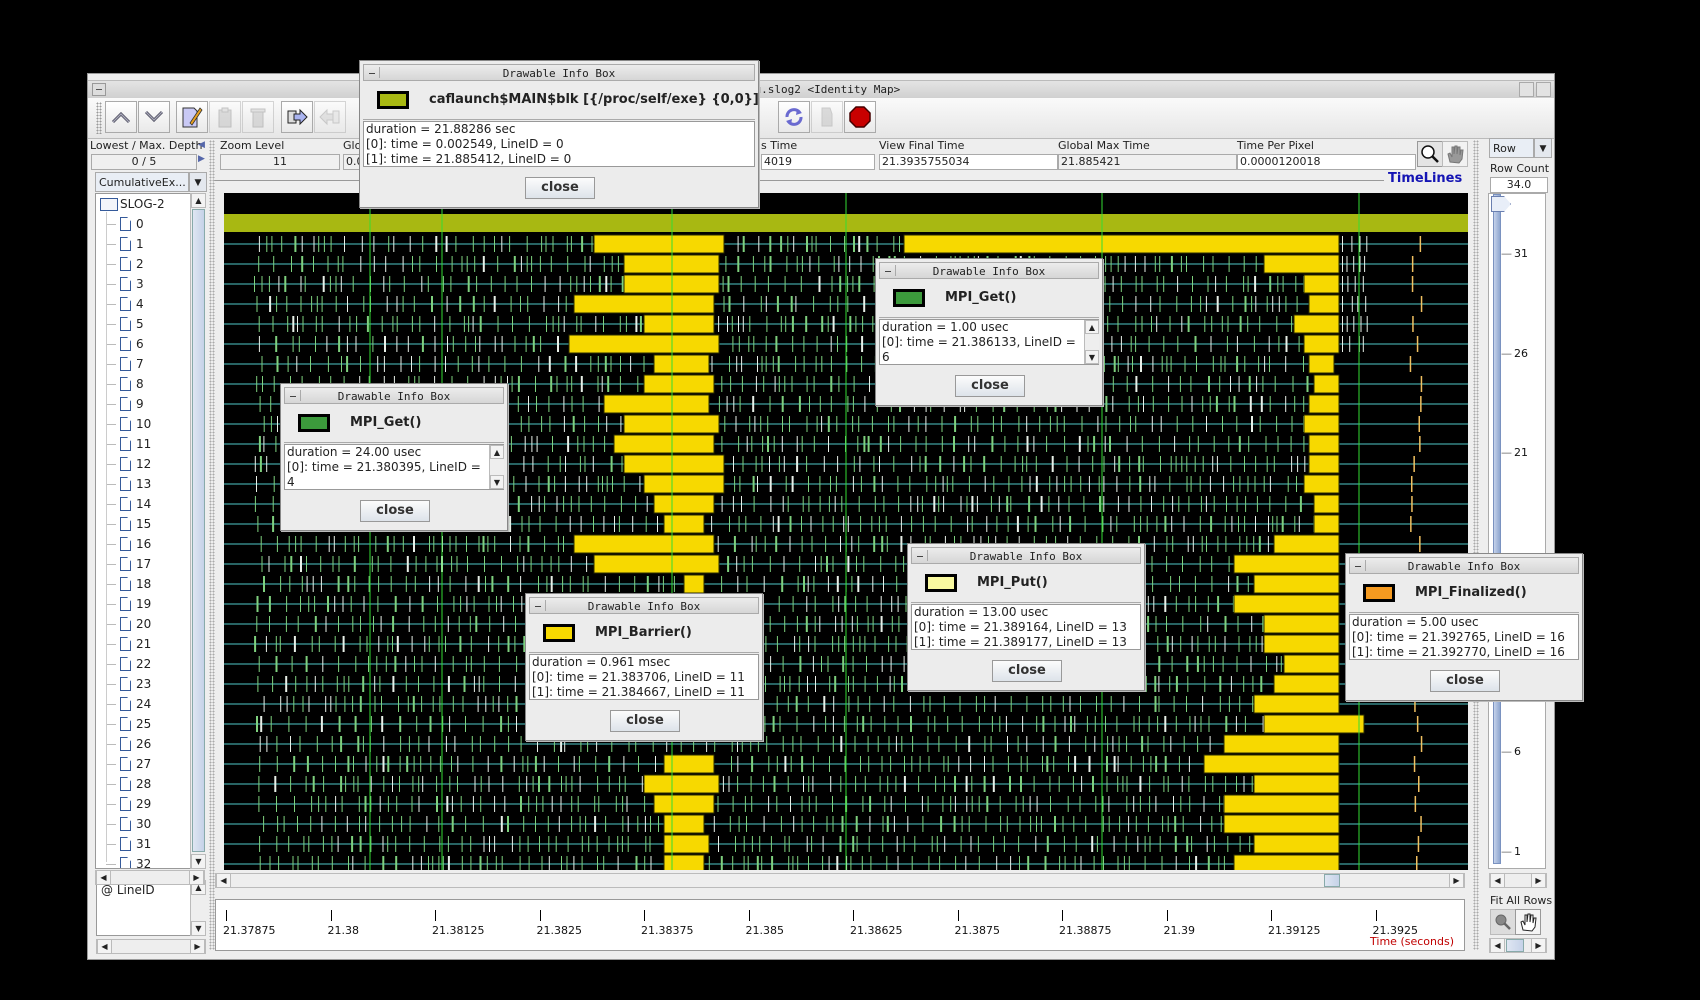 This screenshot has height=1000, width=1700. I want to click on scrollbar-thumb, so click(198, 530).